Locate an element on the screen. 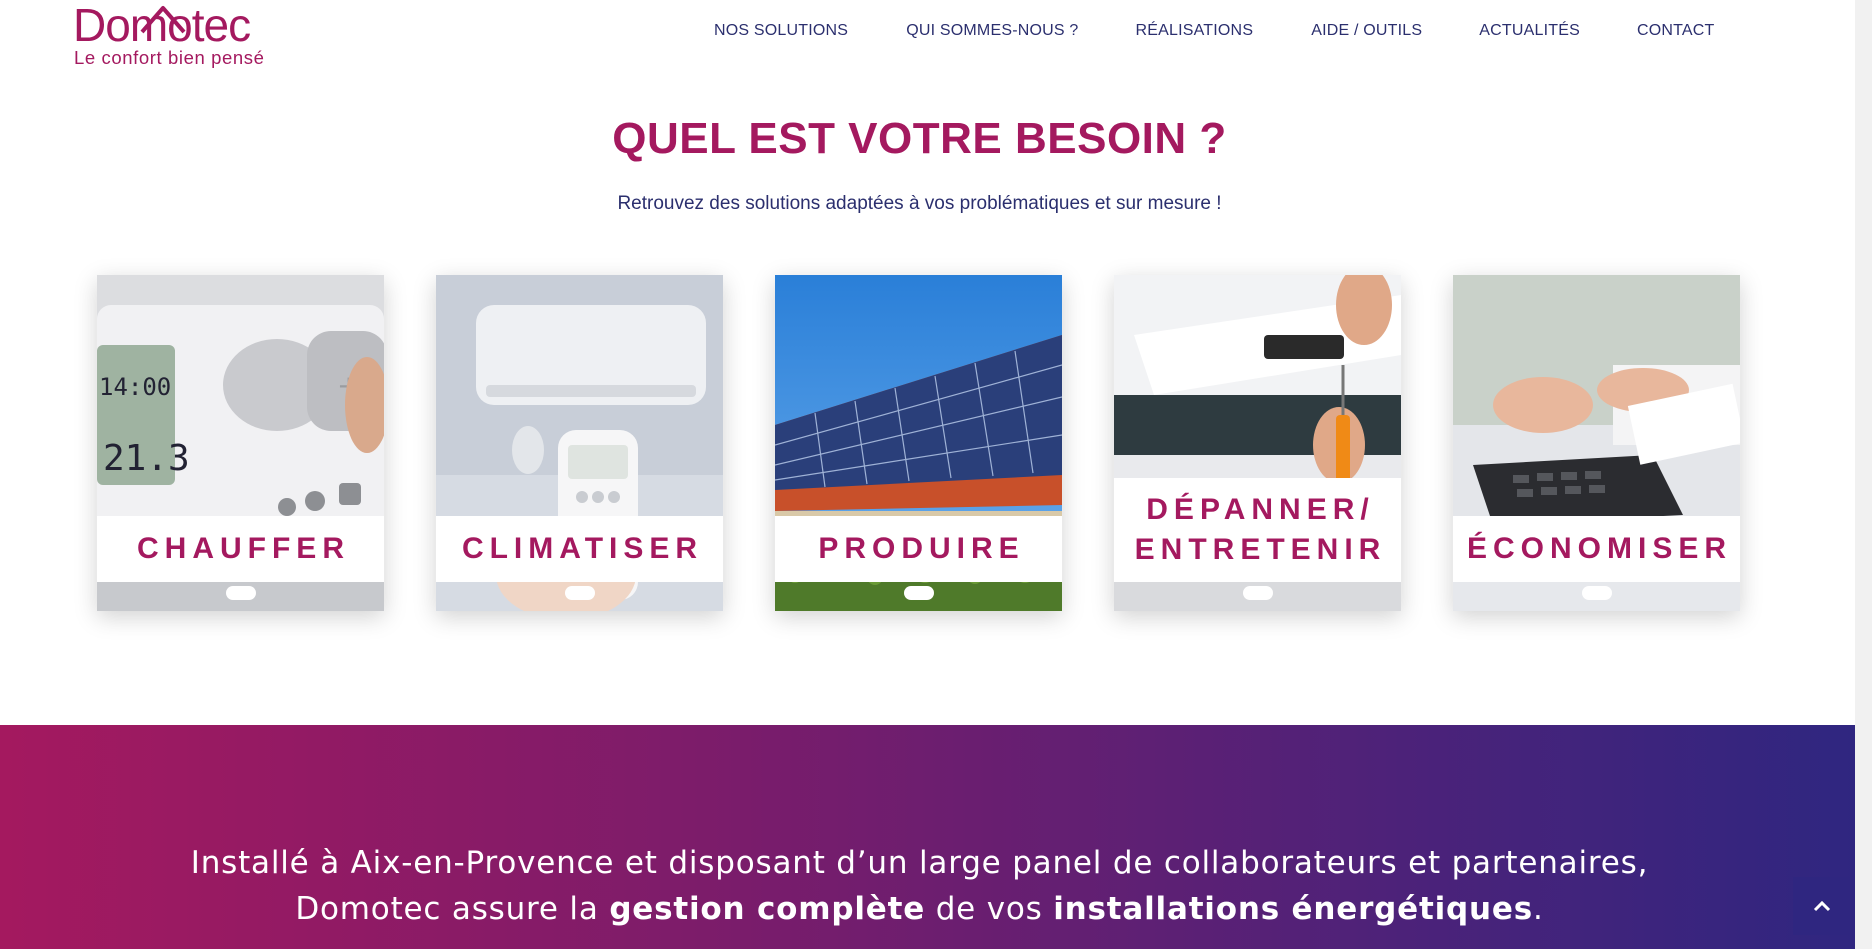 This screenshot has height=949, width=1872. card-economiser: ÉCONOMISER is located at coordinates (1596, 443).